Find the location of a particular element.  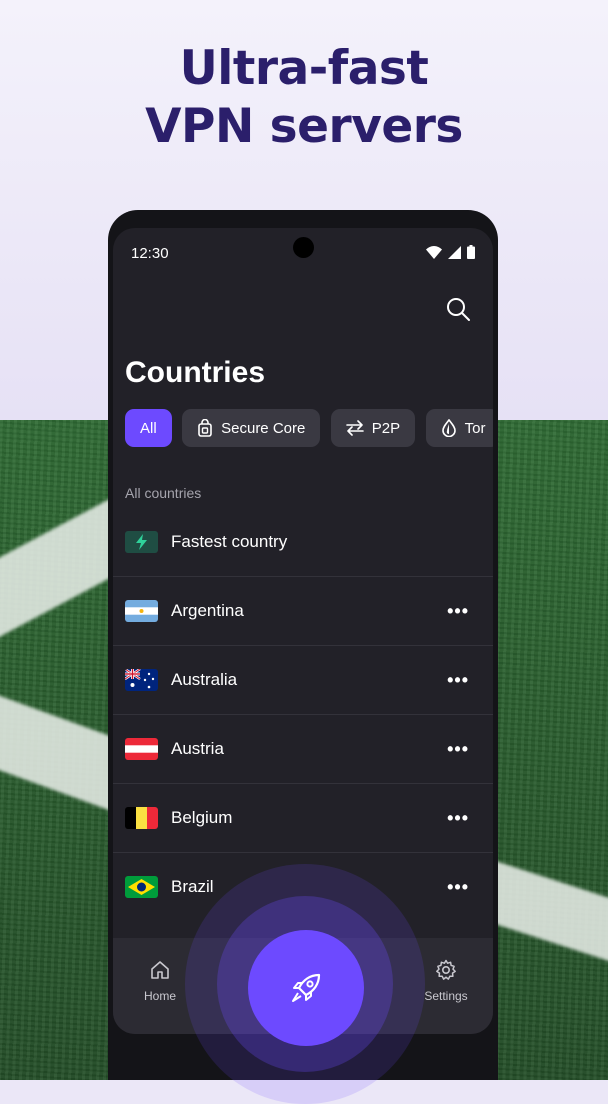

country-name: Fastest country is located at coordinates (229, 541).